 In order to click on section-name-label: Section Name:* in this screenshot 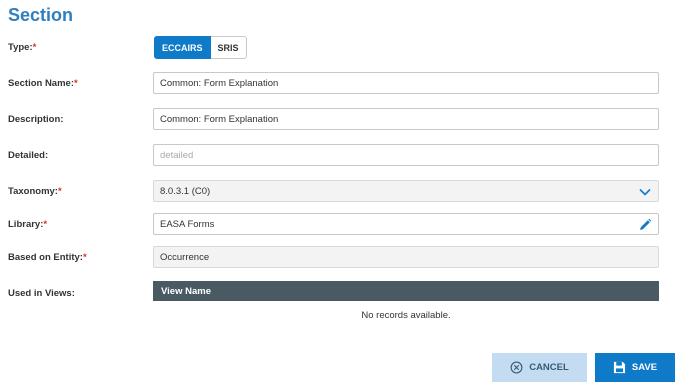, I will do `click(43, 83)`.